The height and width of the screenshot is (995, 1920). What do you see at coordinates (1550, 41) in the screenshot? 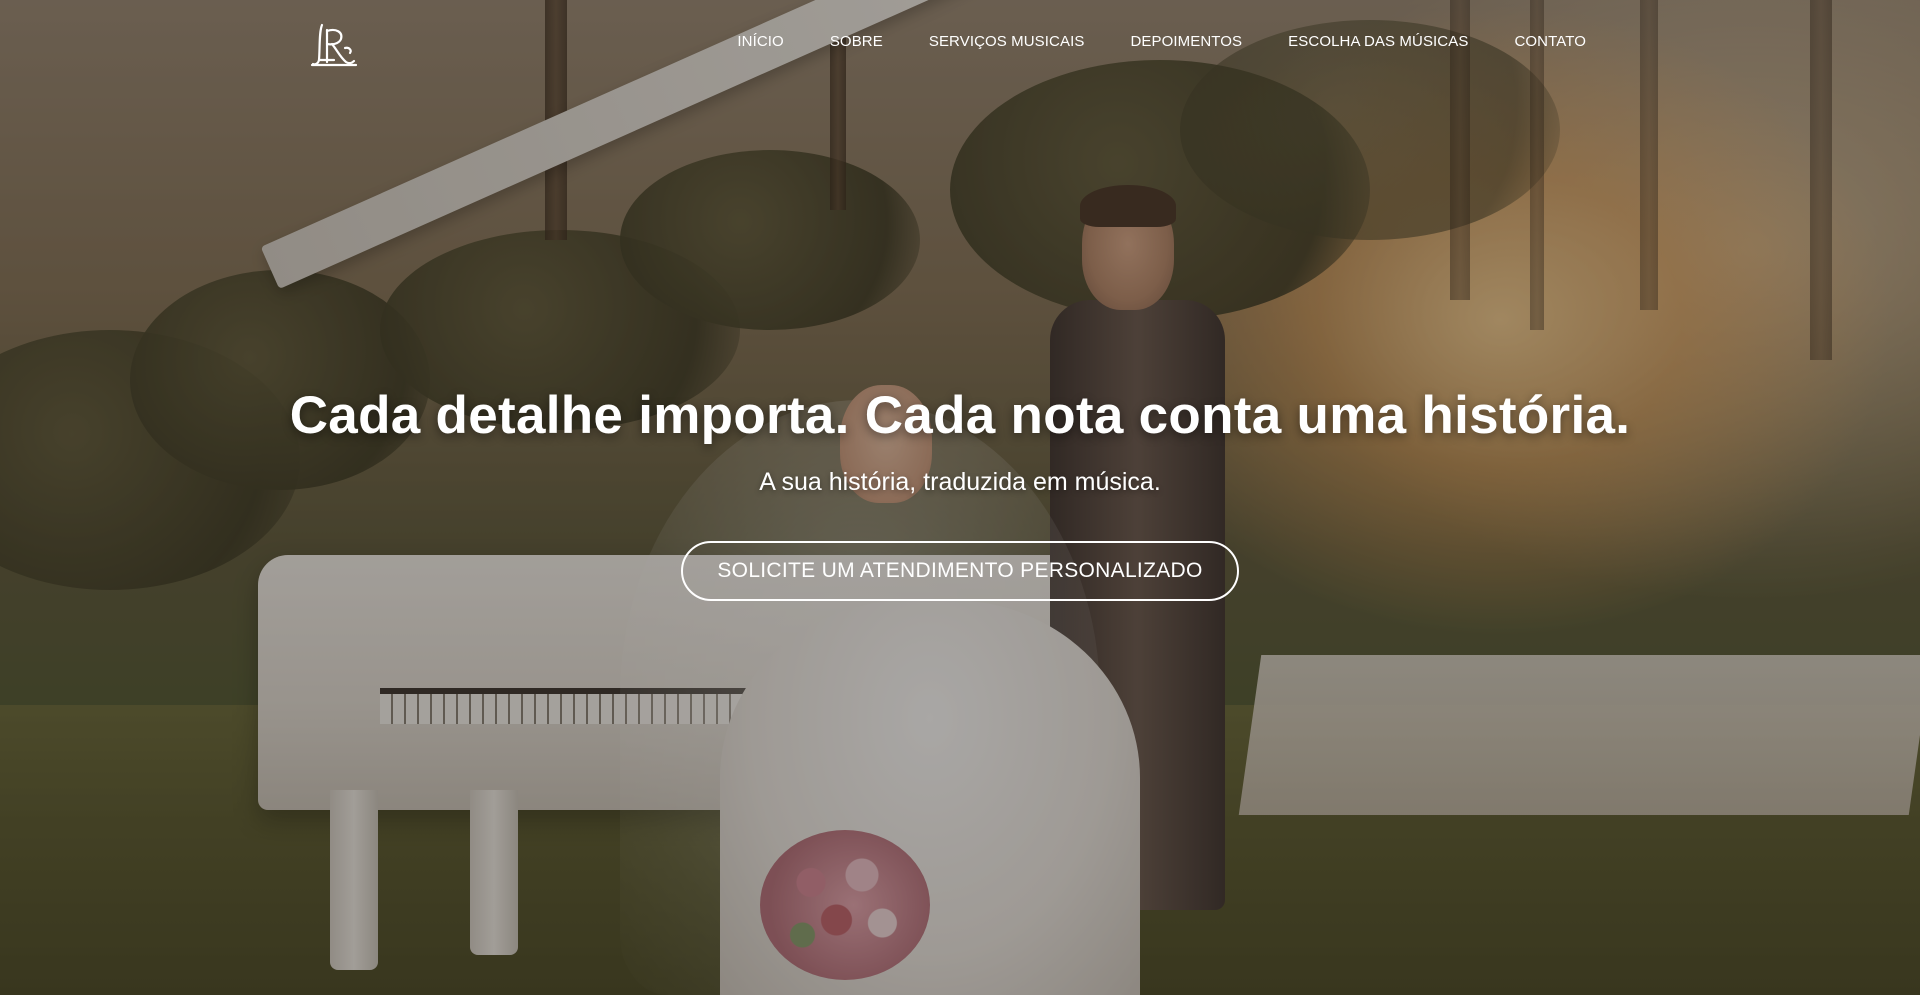
I see `nav-item-contato: CONTATO` at bounding box center [1550, 41].